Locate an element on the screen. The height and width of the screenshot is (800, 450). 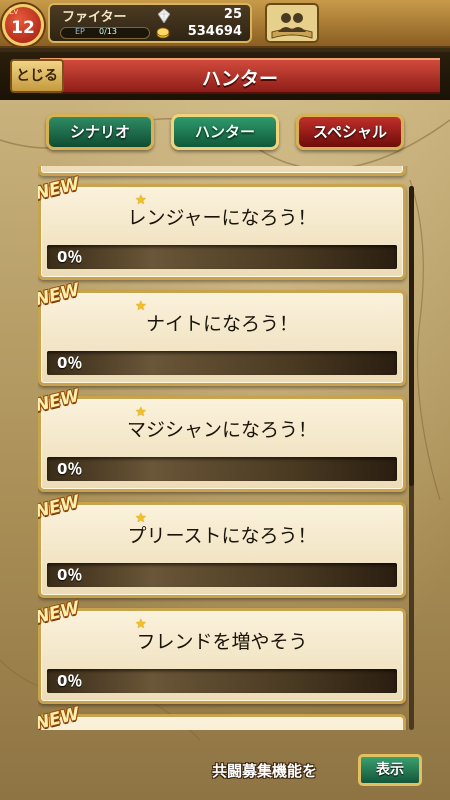
gem-icon is located at coordinates (164, 16).